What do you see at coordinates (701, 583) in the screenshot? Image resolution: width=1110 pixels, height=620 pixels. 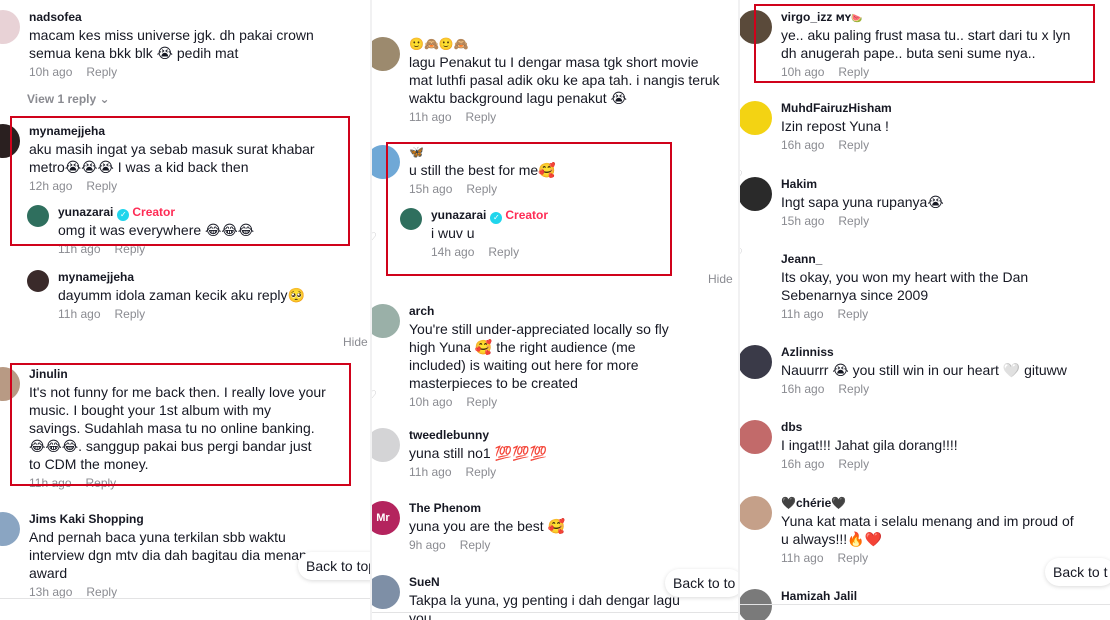 I see `back-to-top-button: Back to to` at bounding box center [701, 583].